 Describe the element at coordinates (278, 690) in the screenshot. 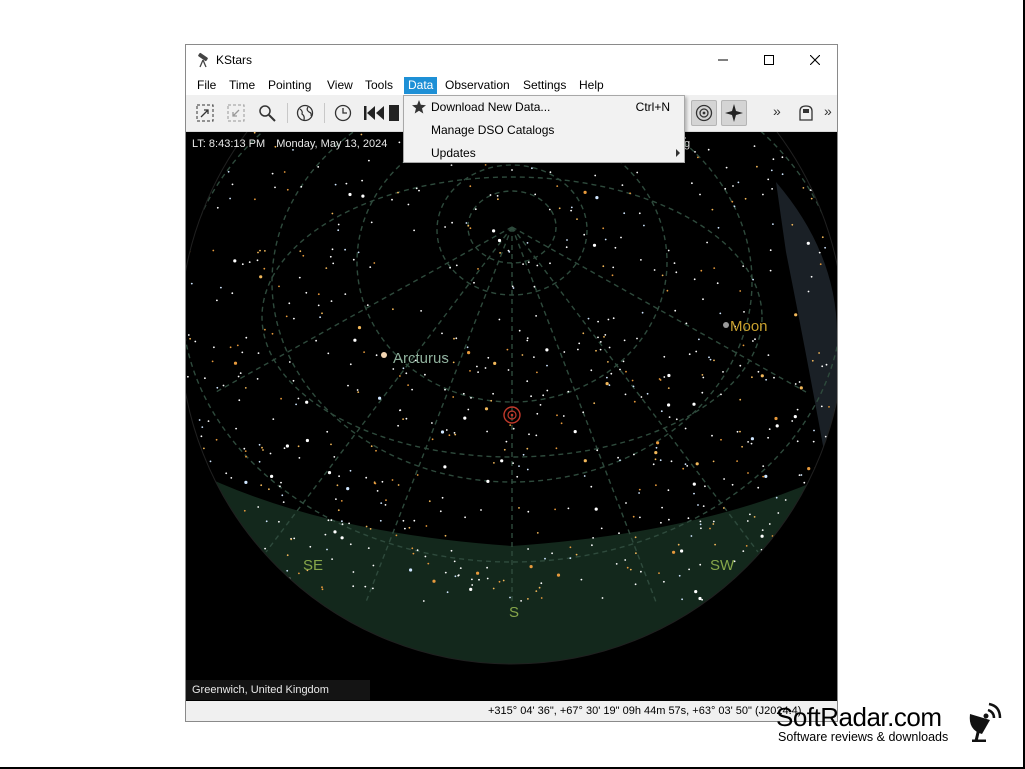

I see `location-box: Greenwich, United Kingdom` at that location.